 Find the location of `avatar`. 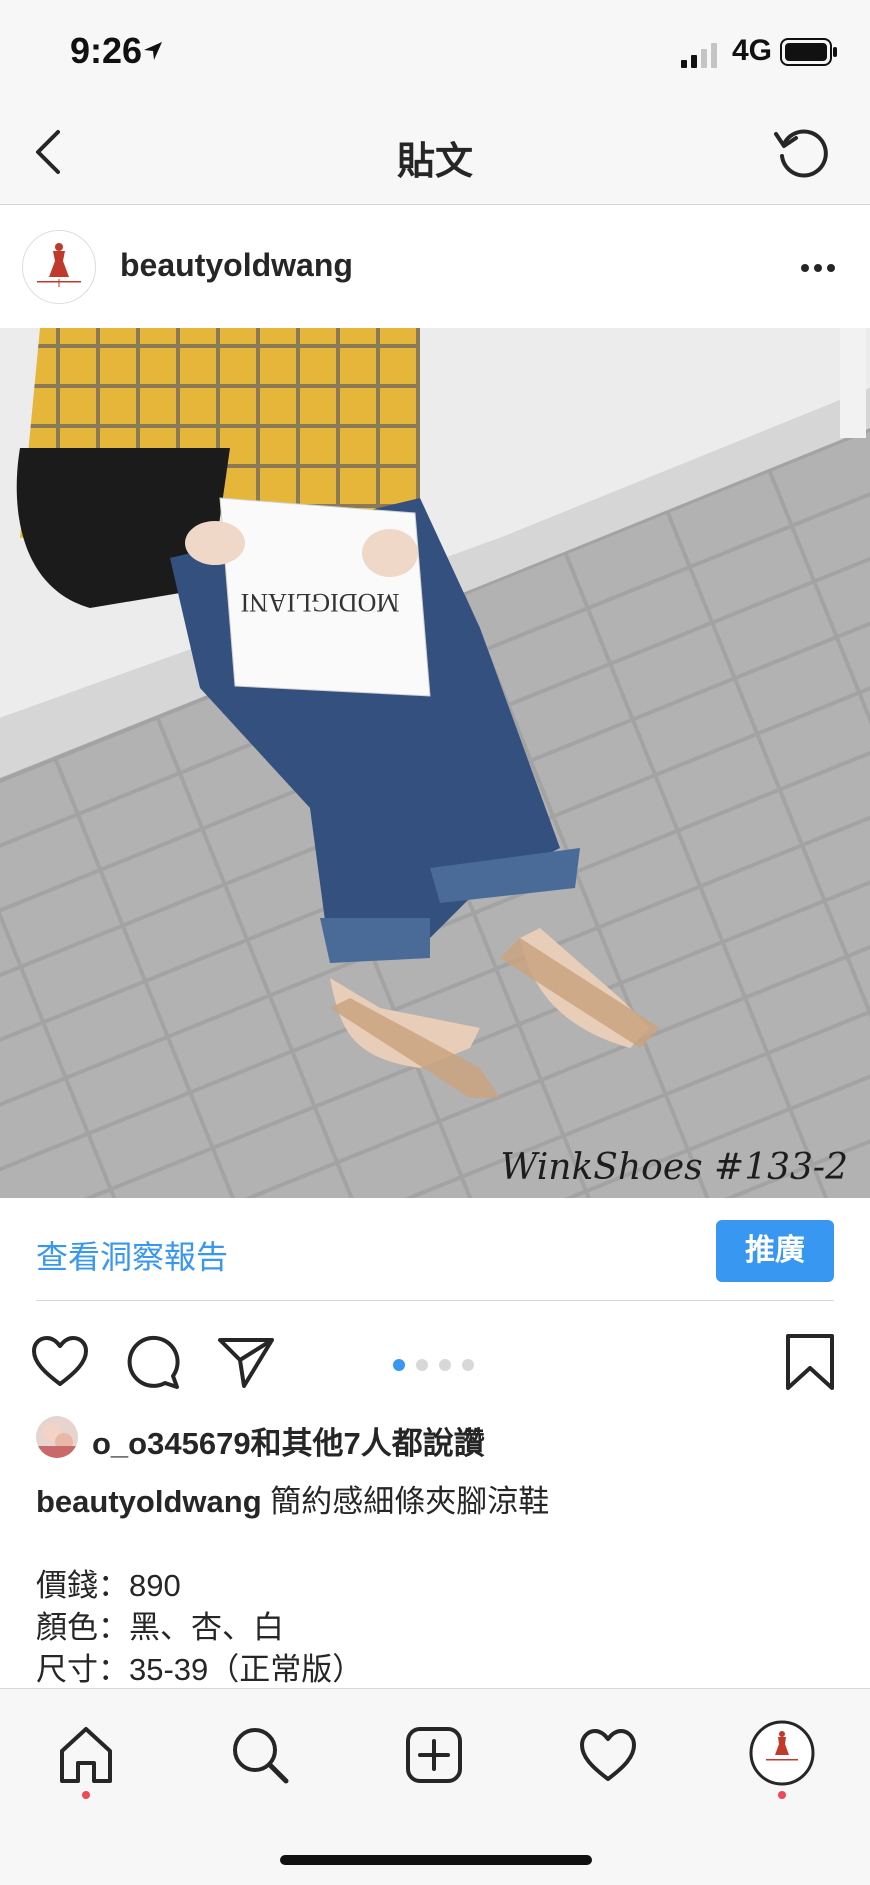

avatar is located at coordinates (59, 267).